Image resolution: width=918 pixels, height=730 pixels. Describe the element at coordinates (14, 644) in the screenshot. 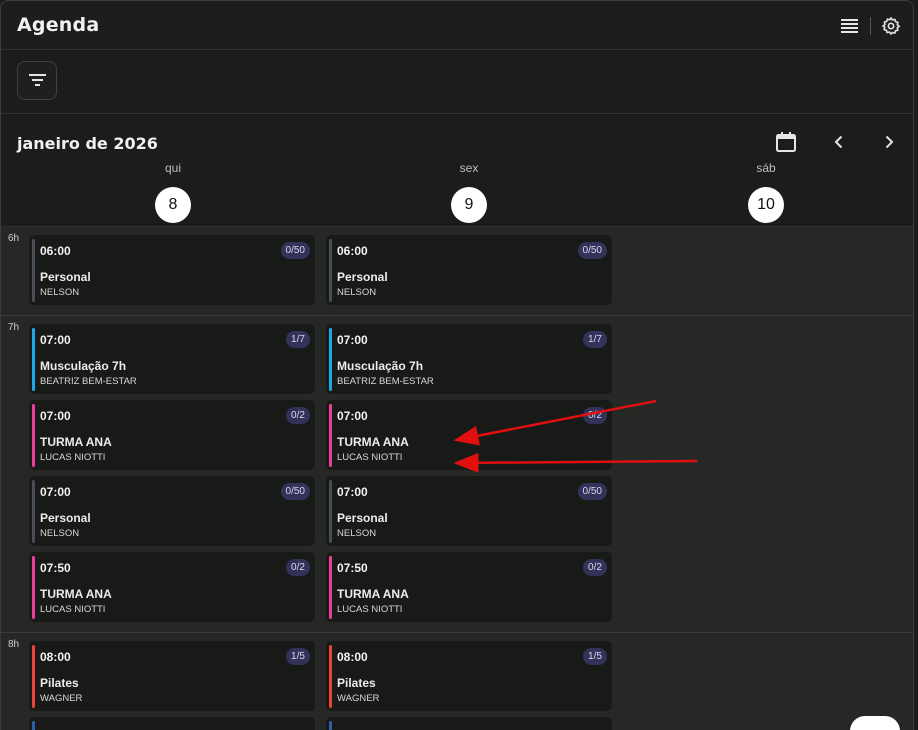

I see `hour-label: 8h` at that location.